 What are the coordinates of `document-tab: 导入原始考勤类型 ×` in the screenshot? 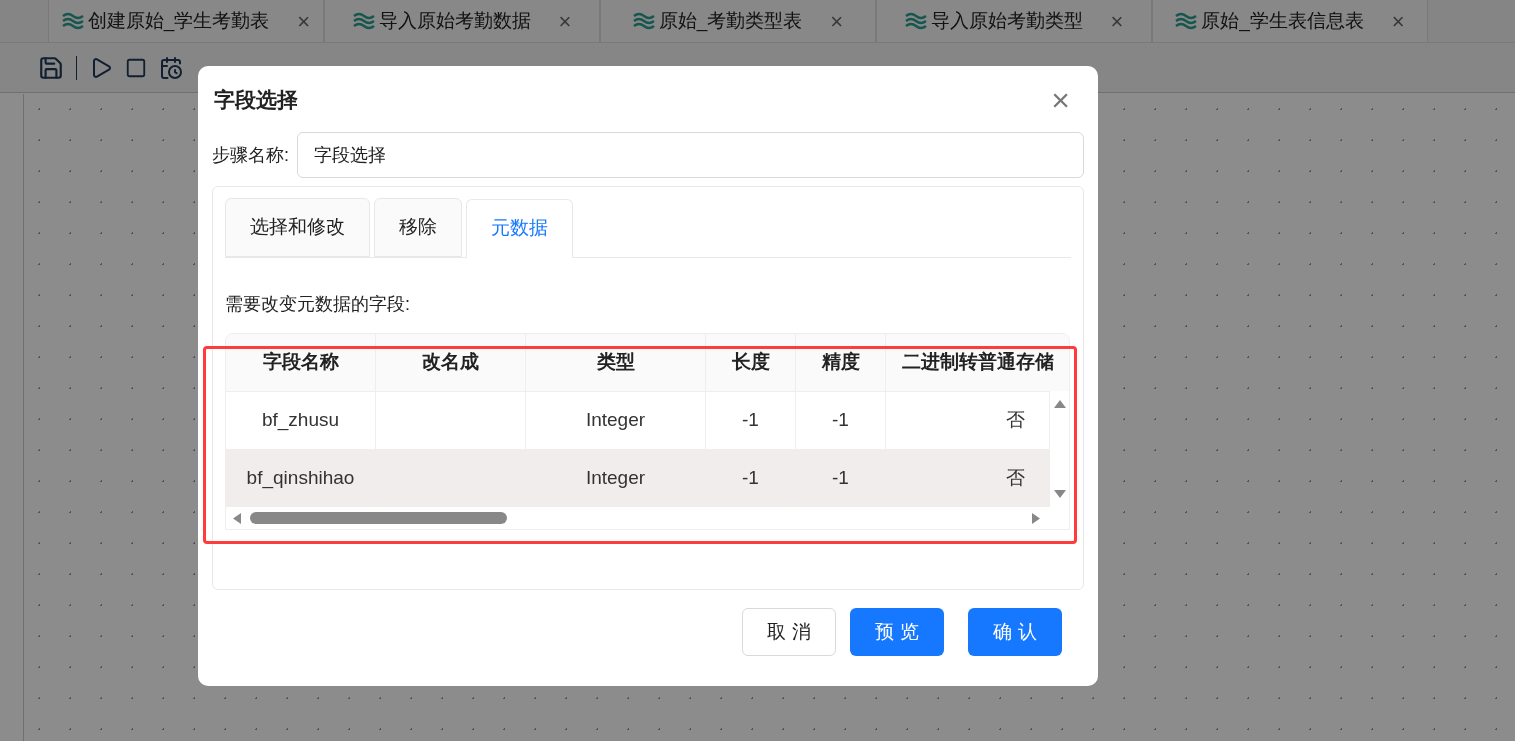 It's located at (1014, 21).